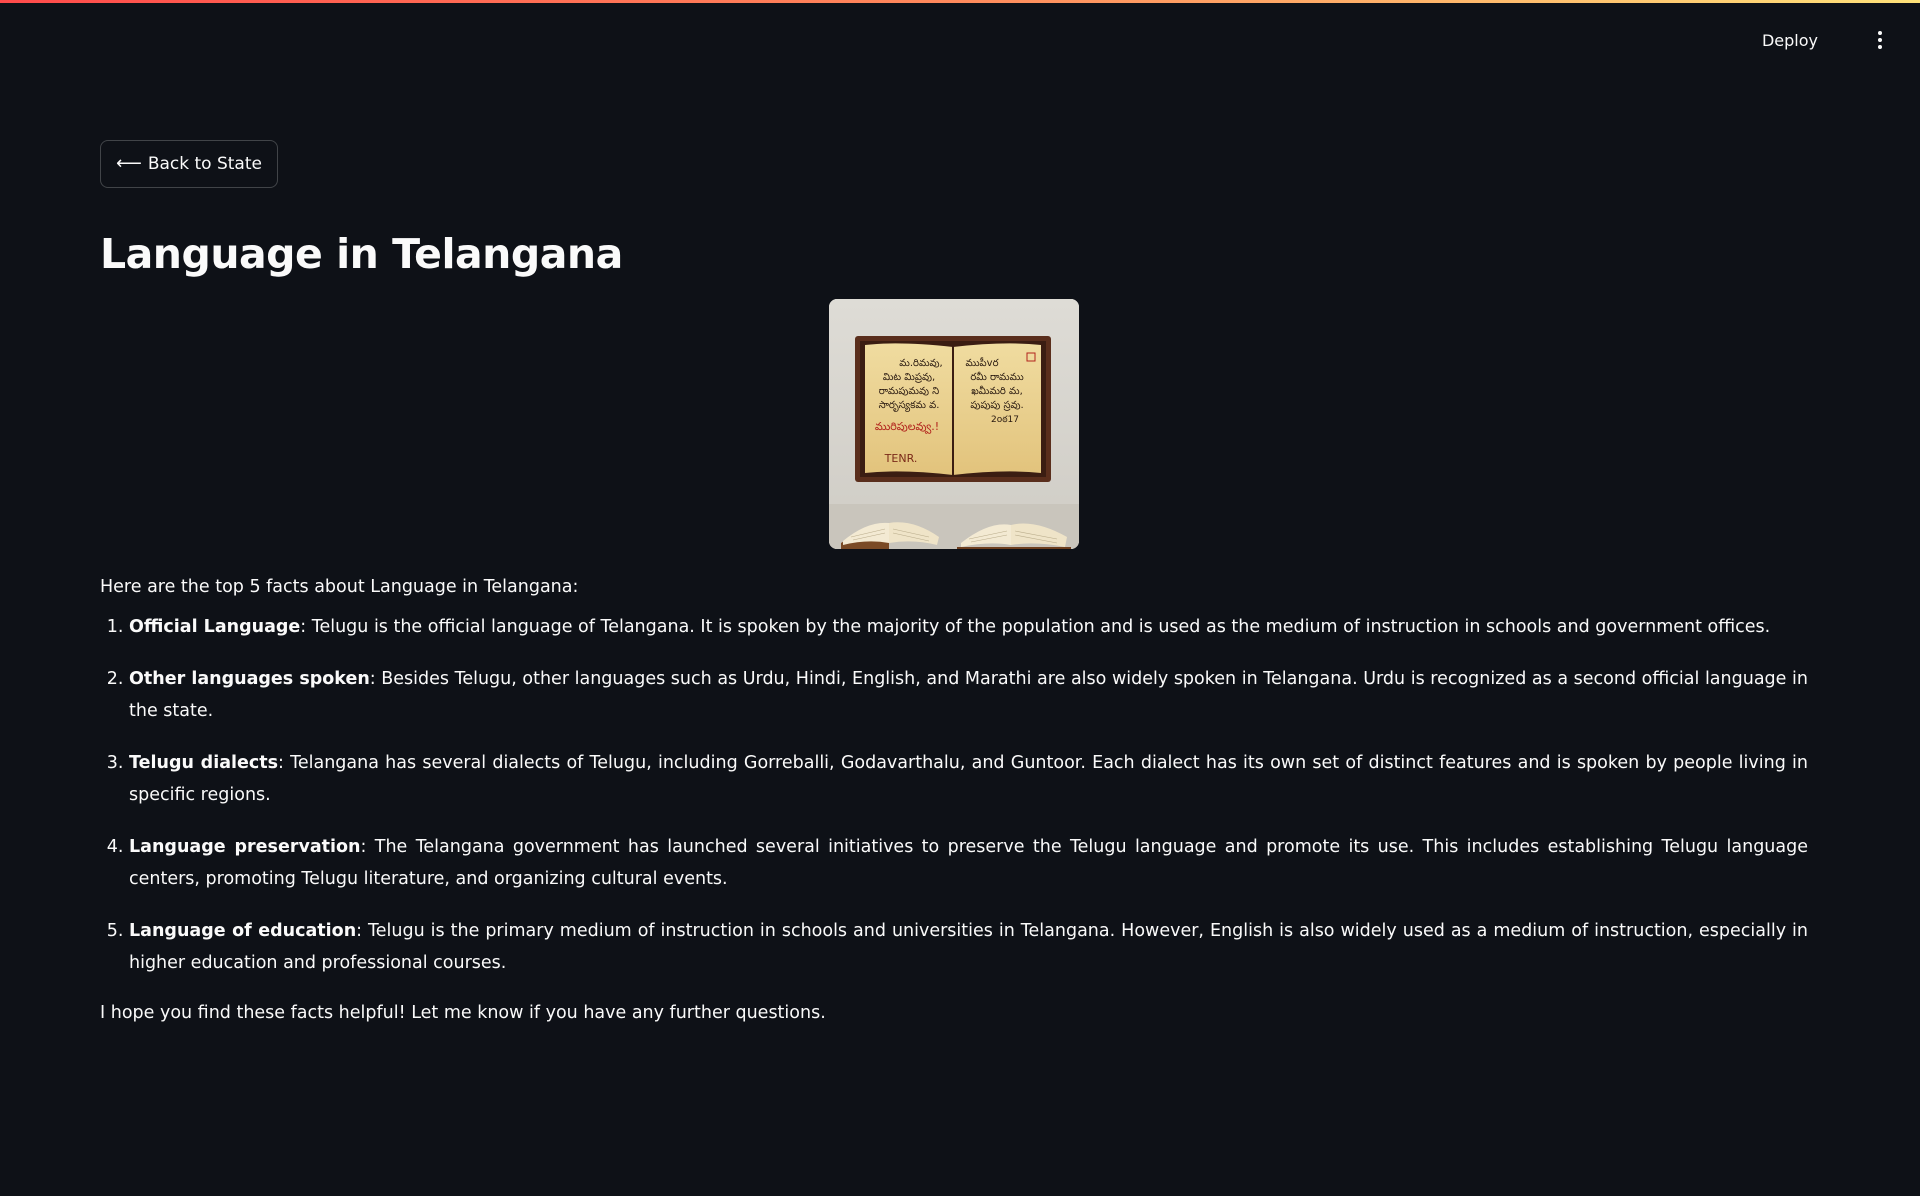  What do you see at coordinates (996, 405) in the screenshot?
I see `board-right-line: పుపుపు స్రవు.` at bounding box center [996, 405].